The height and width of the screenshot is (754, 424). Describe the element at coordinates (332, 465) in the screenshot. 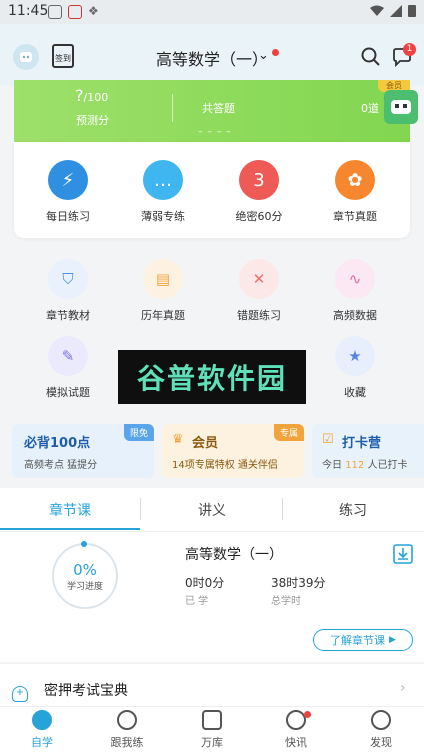

I see `checkin-prefix: 今日` at that location.